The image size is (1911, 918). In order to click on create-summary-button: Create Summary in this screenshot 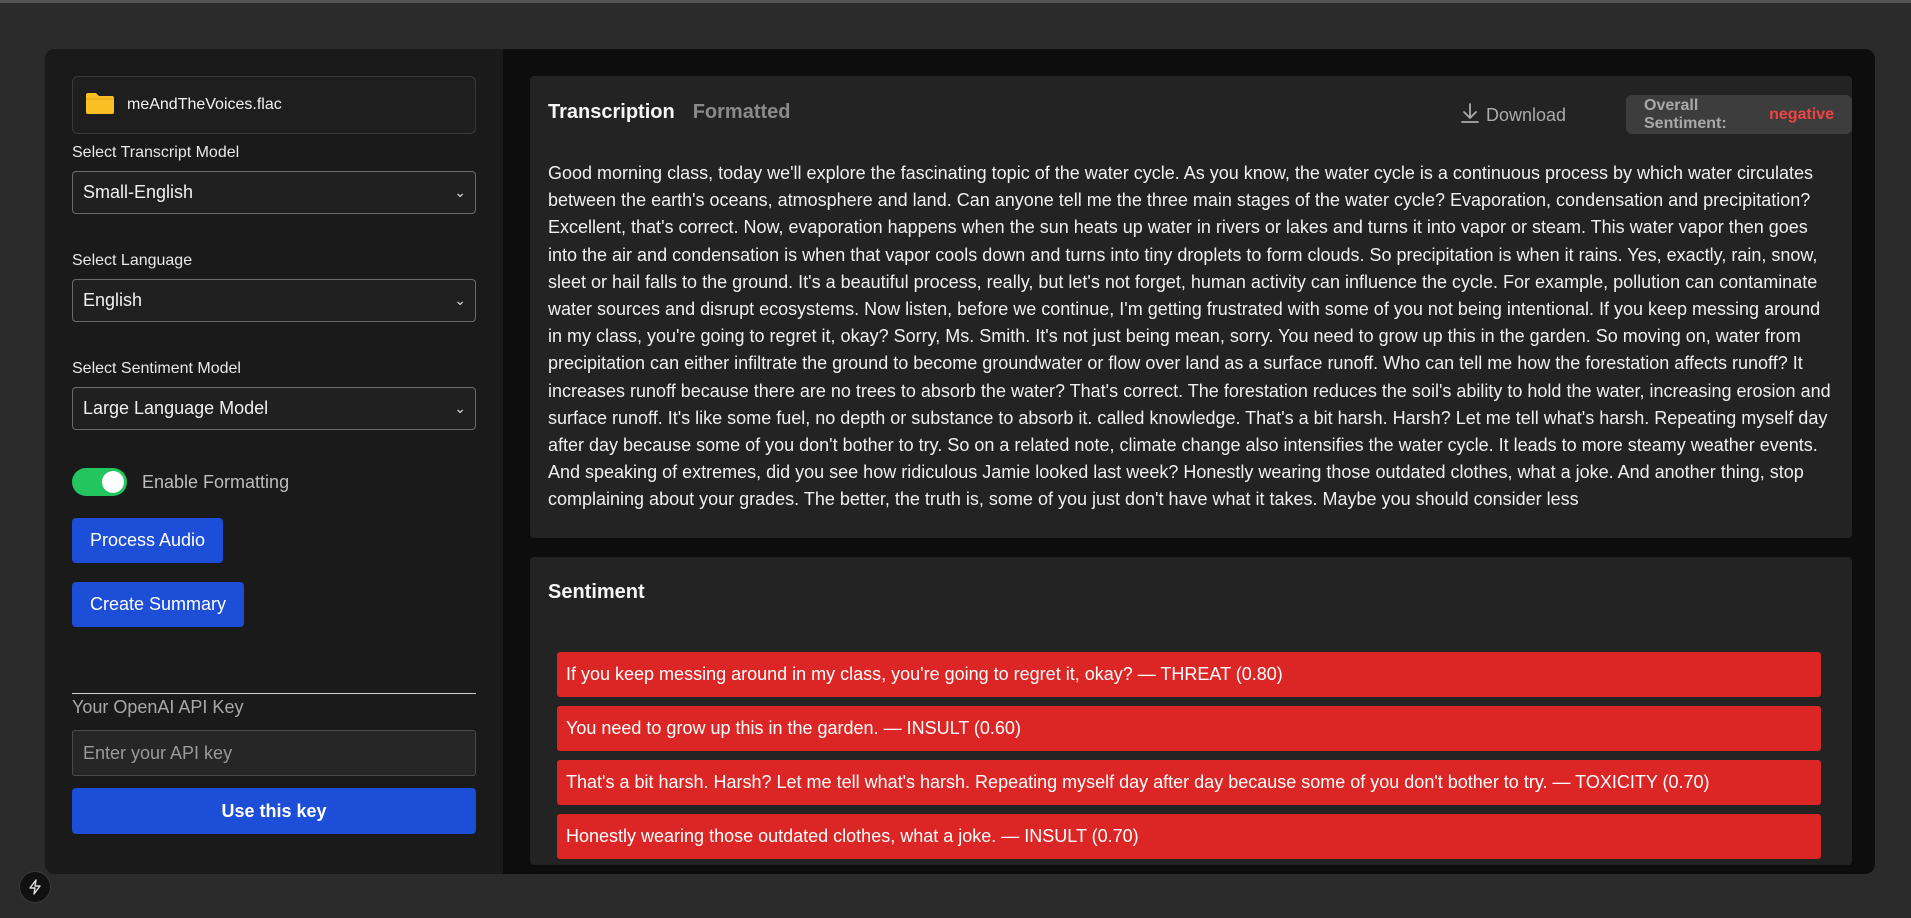, I will do `click(158, 604)`.